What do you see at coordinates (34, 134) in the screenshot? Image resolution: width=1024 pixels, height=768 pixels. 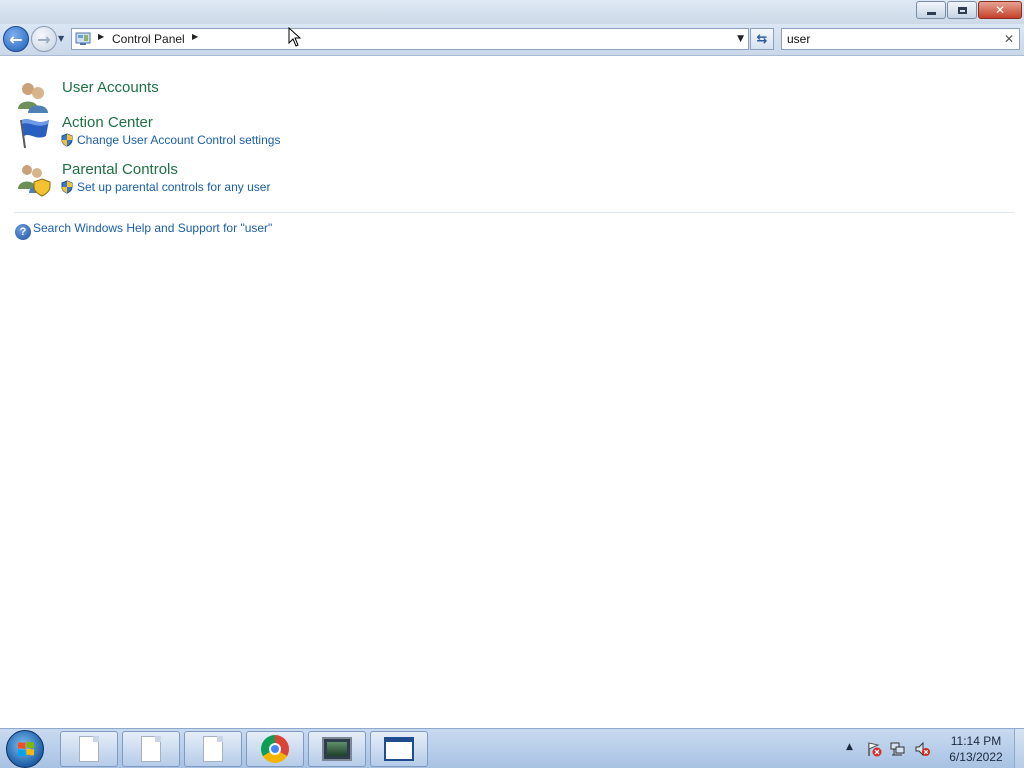 I see `action-center-flag-icon` at bounding box center [34, 134].